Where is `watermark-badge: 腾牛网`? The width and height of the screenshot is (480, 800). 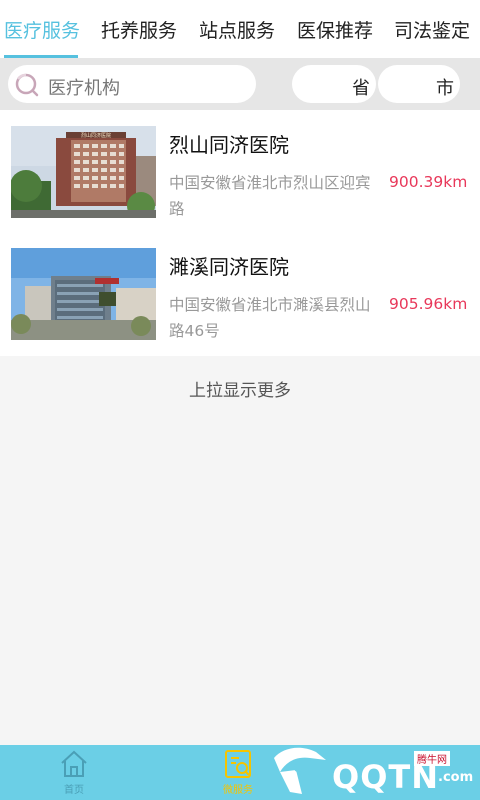 watermark-badge: 腾牛网 is located at coordinates (432, 758).